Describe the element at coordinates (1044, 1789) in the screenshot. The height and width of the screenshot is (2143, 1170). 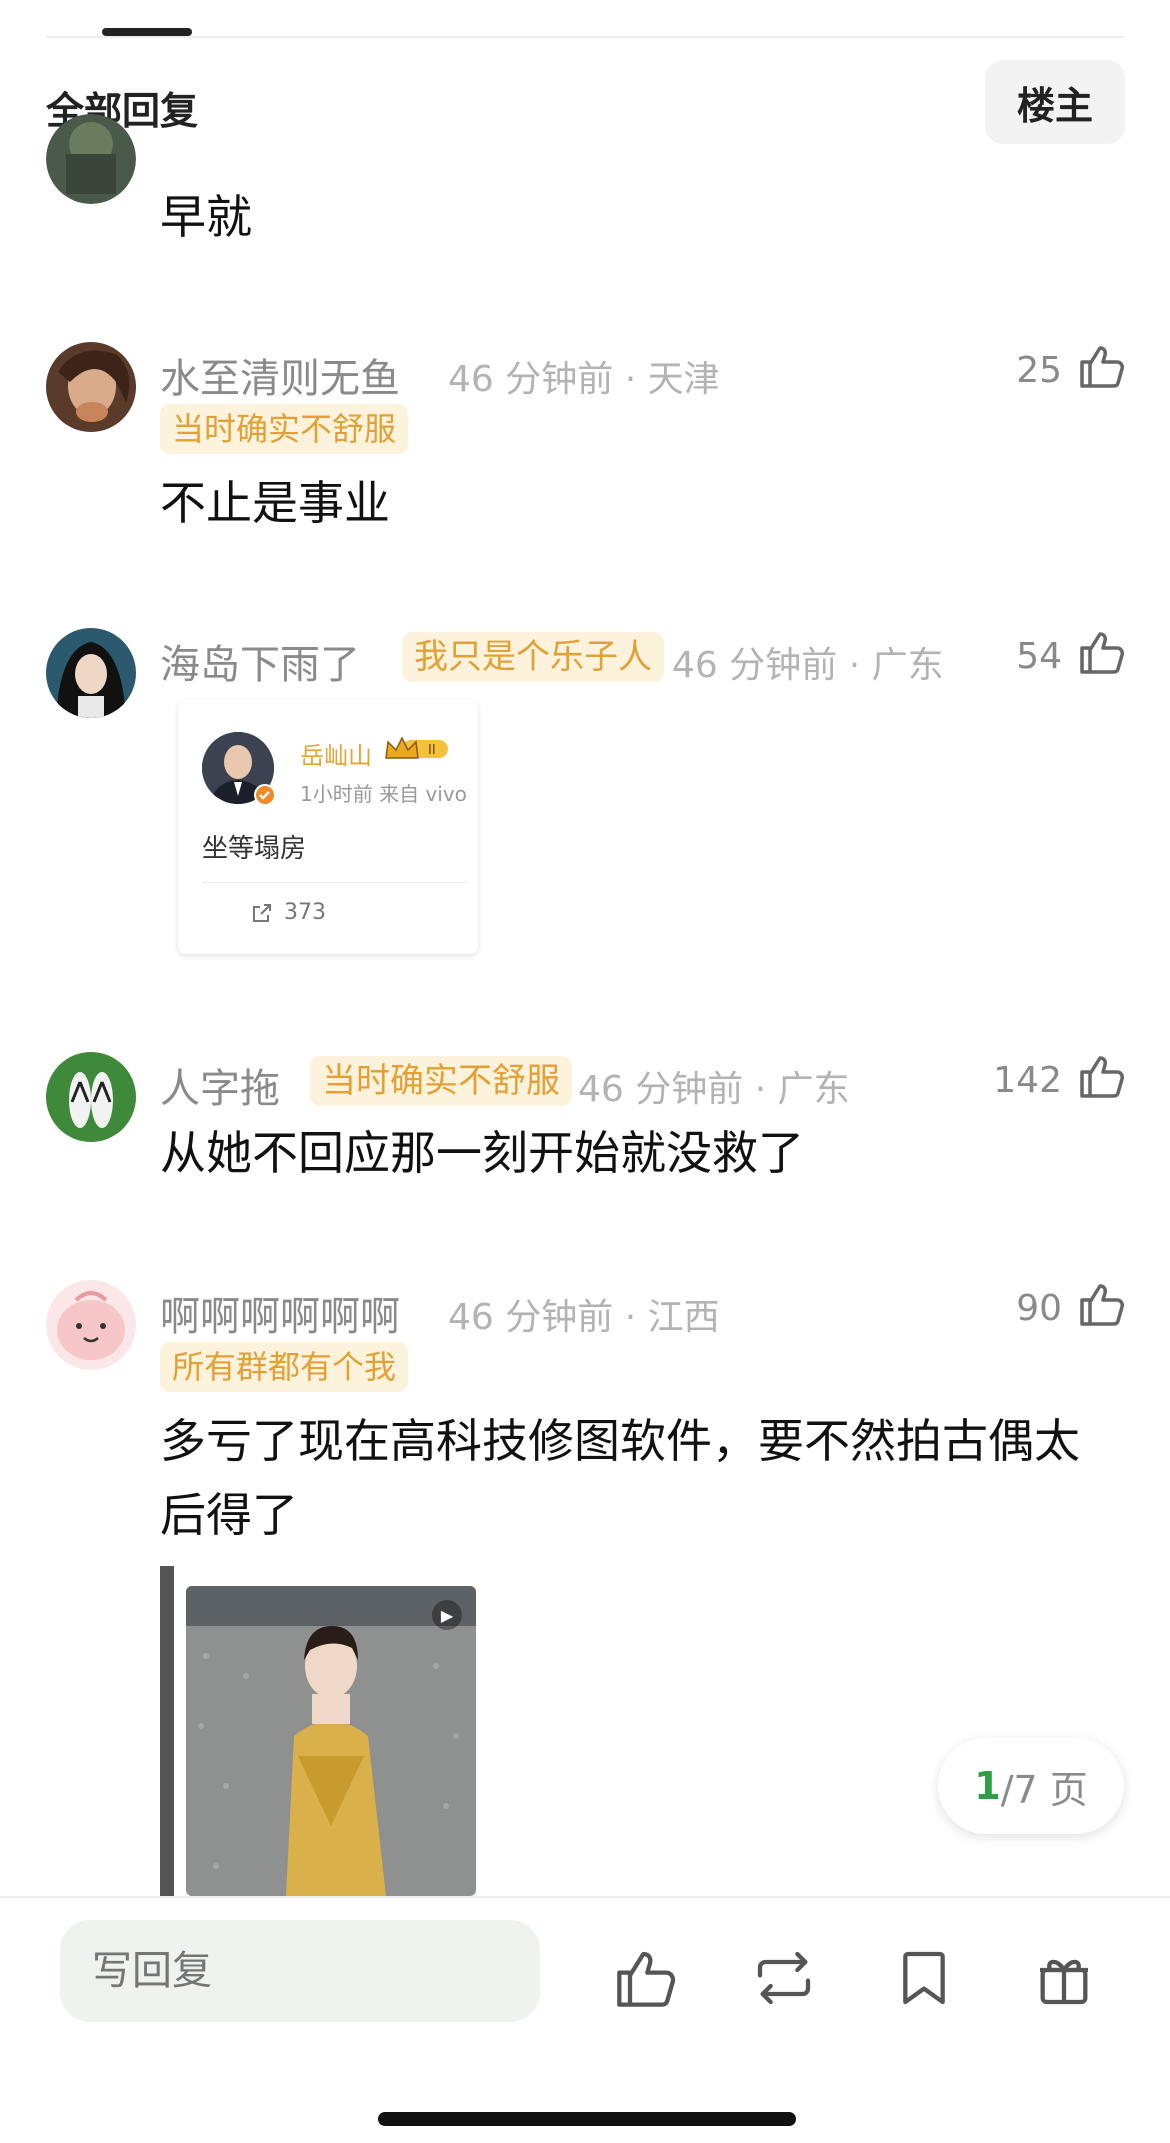
I see `page-total: /7 页` at that location.